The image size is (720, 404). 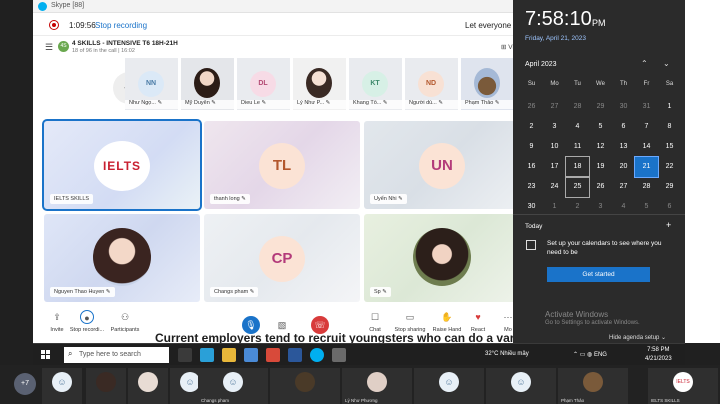 I want to click on calendar-day: 20, so click(x=623, y=167).